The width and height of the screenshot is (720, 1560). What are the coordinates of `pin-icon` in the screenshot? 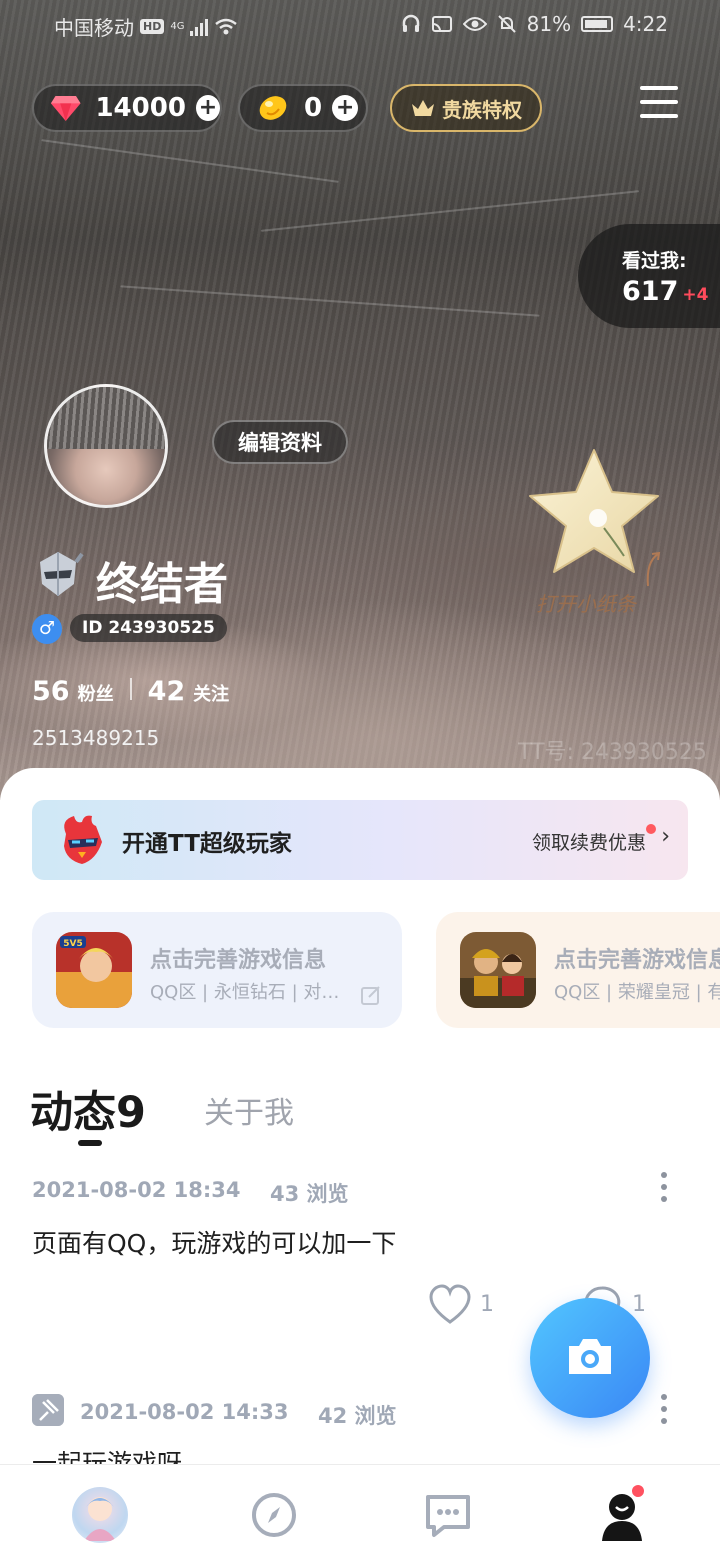 It's located at (48, 1410).